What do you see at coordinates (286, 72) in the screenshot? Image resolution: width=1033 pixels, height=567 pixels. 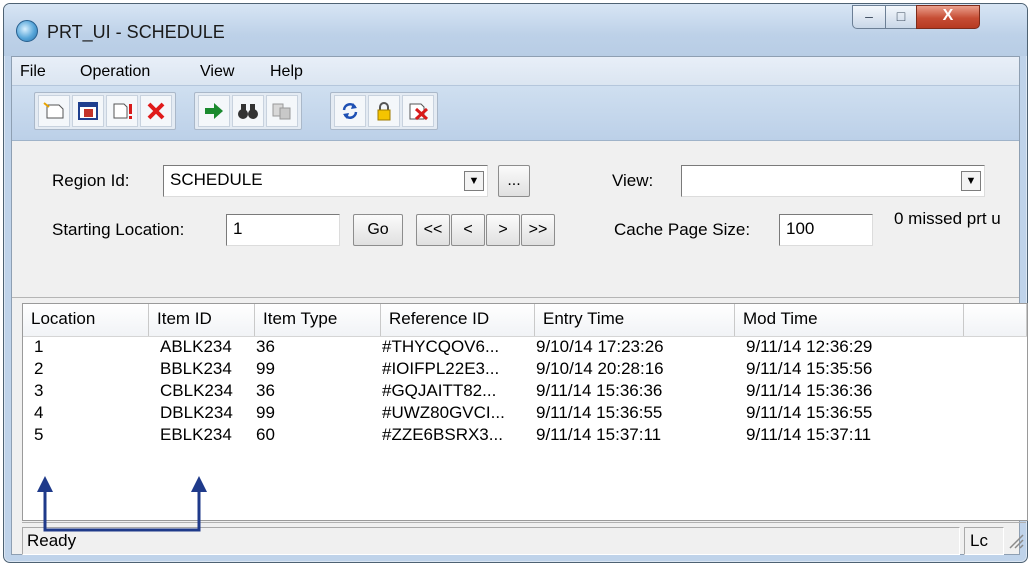 I see `menu-help: Help` at bounding box center [286, 72].